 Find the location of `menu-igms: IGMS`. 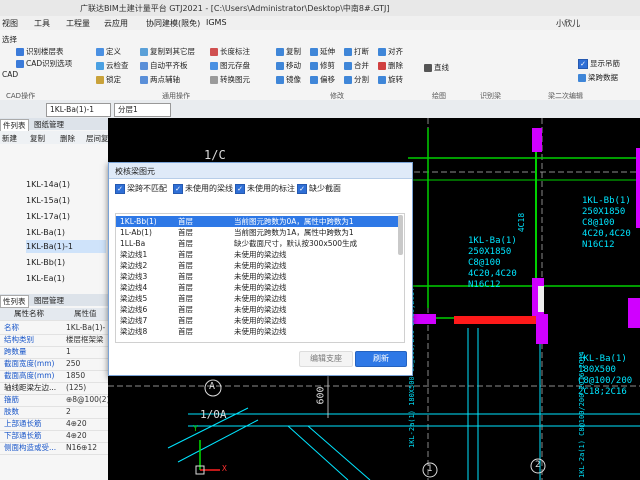

menu-igms: IGMS is located at coordinates (216, 22).